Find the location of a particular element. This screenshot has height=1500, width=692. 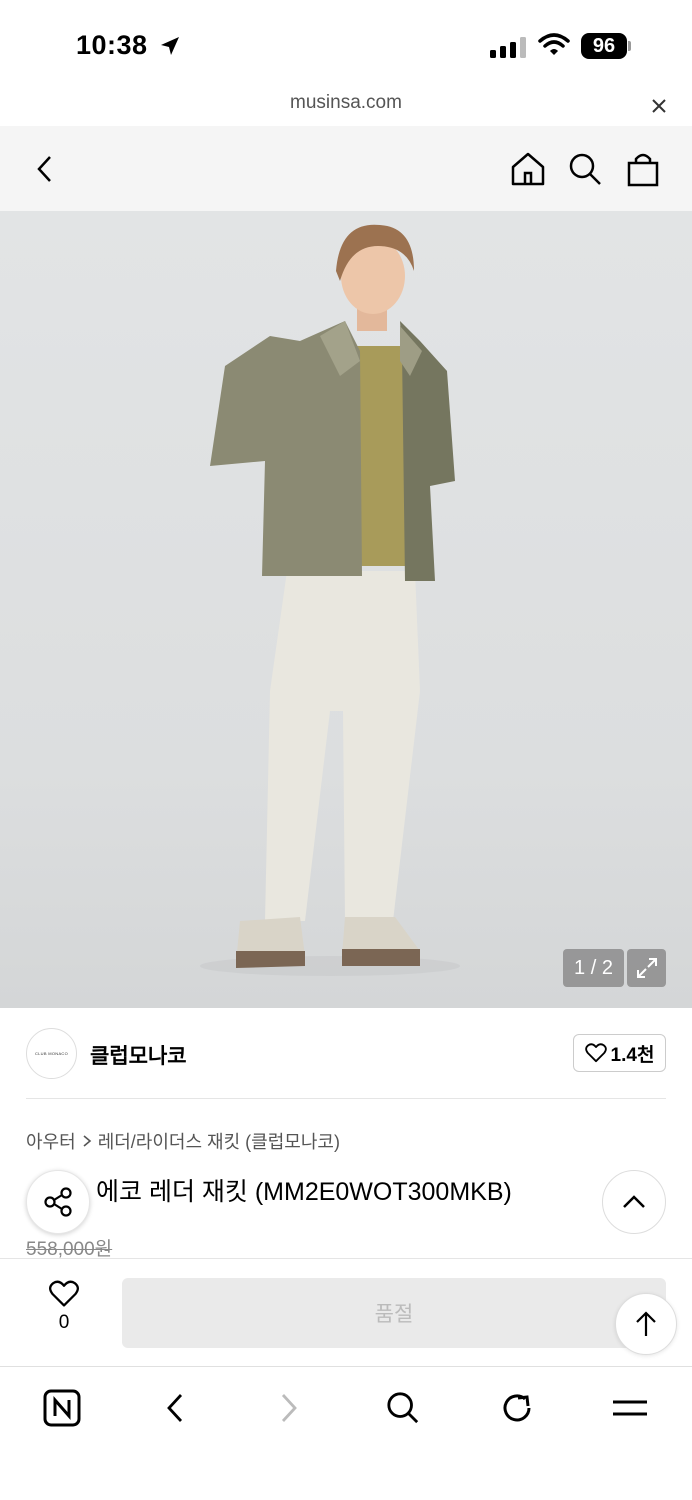

battery-indicator: 96 is located at coordinates (604, 46).